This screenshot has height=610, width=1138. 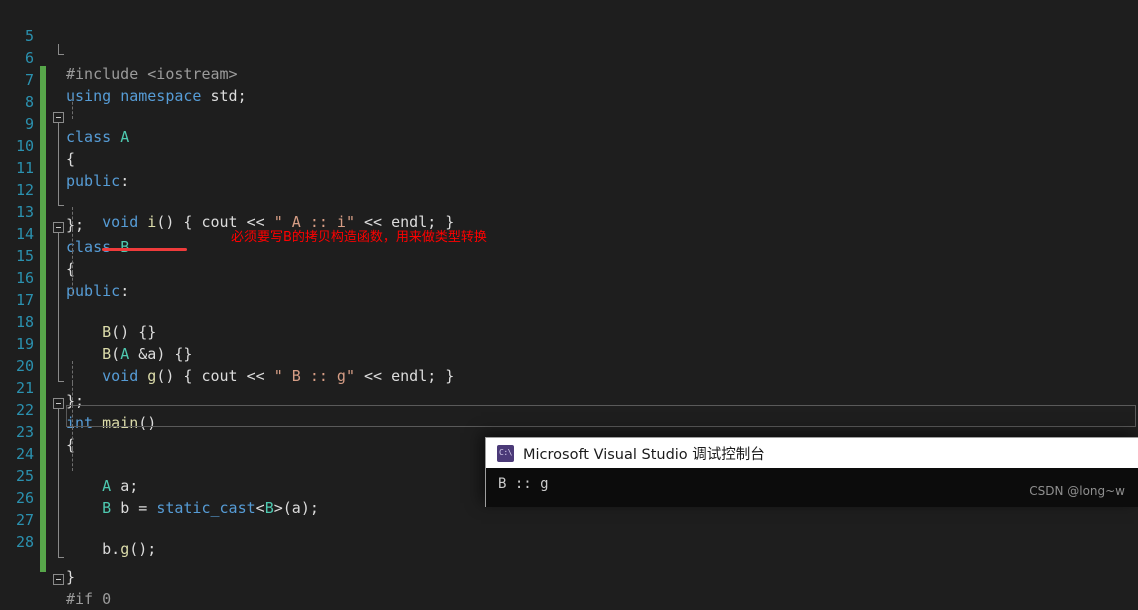 I want to click on fold-collapse-icon, so click(x=58, y=579).